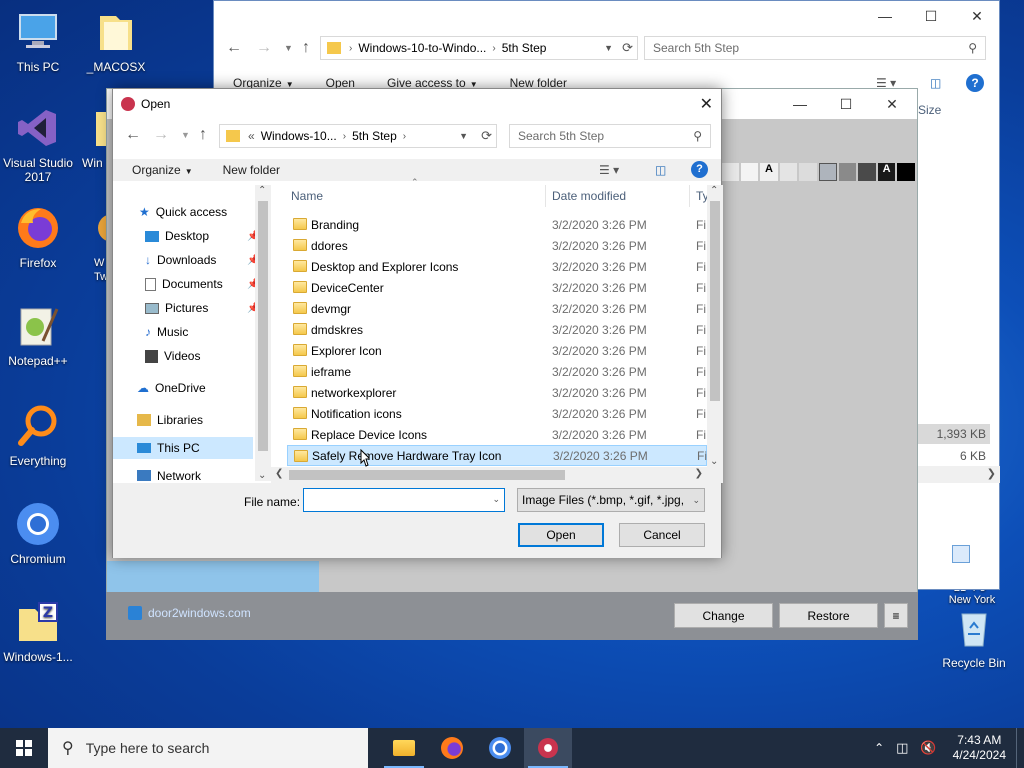  I want to click on notification-icon, so click(1020, 748).